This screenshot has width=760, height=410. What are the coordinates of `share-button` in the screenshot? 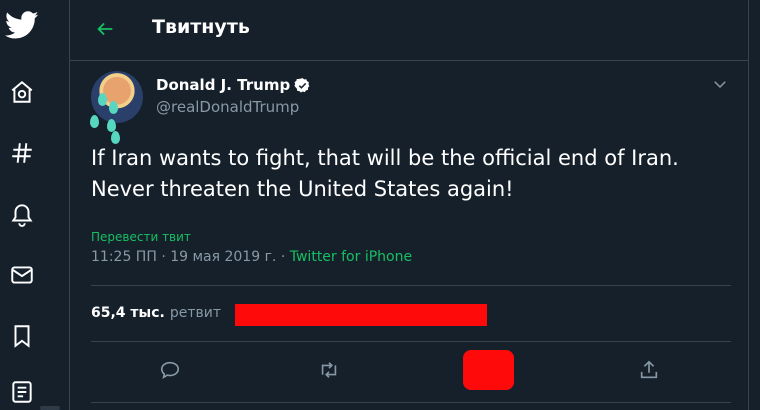 It's located at (649, 370).